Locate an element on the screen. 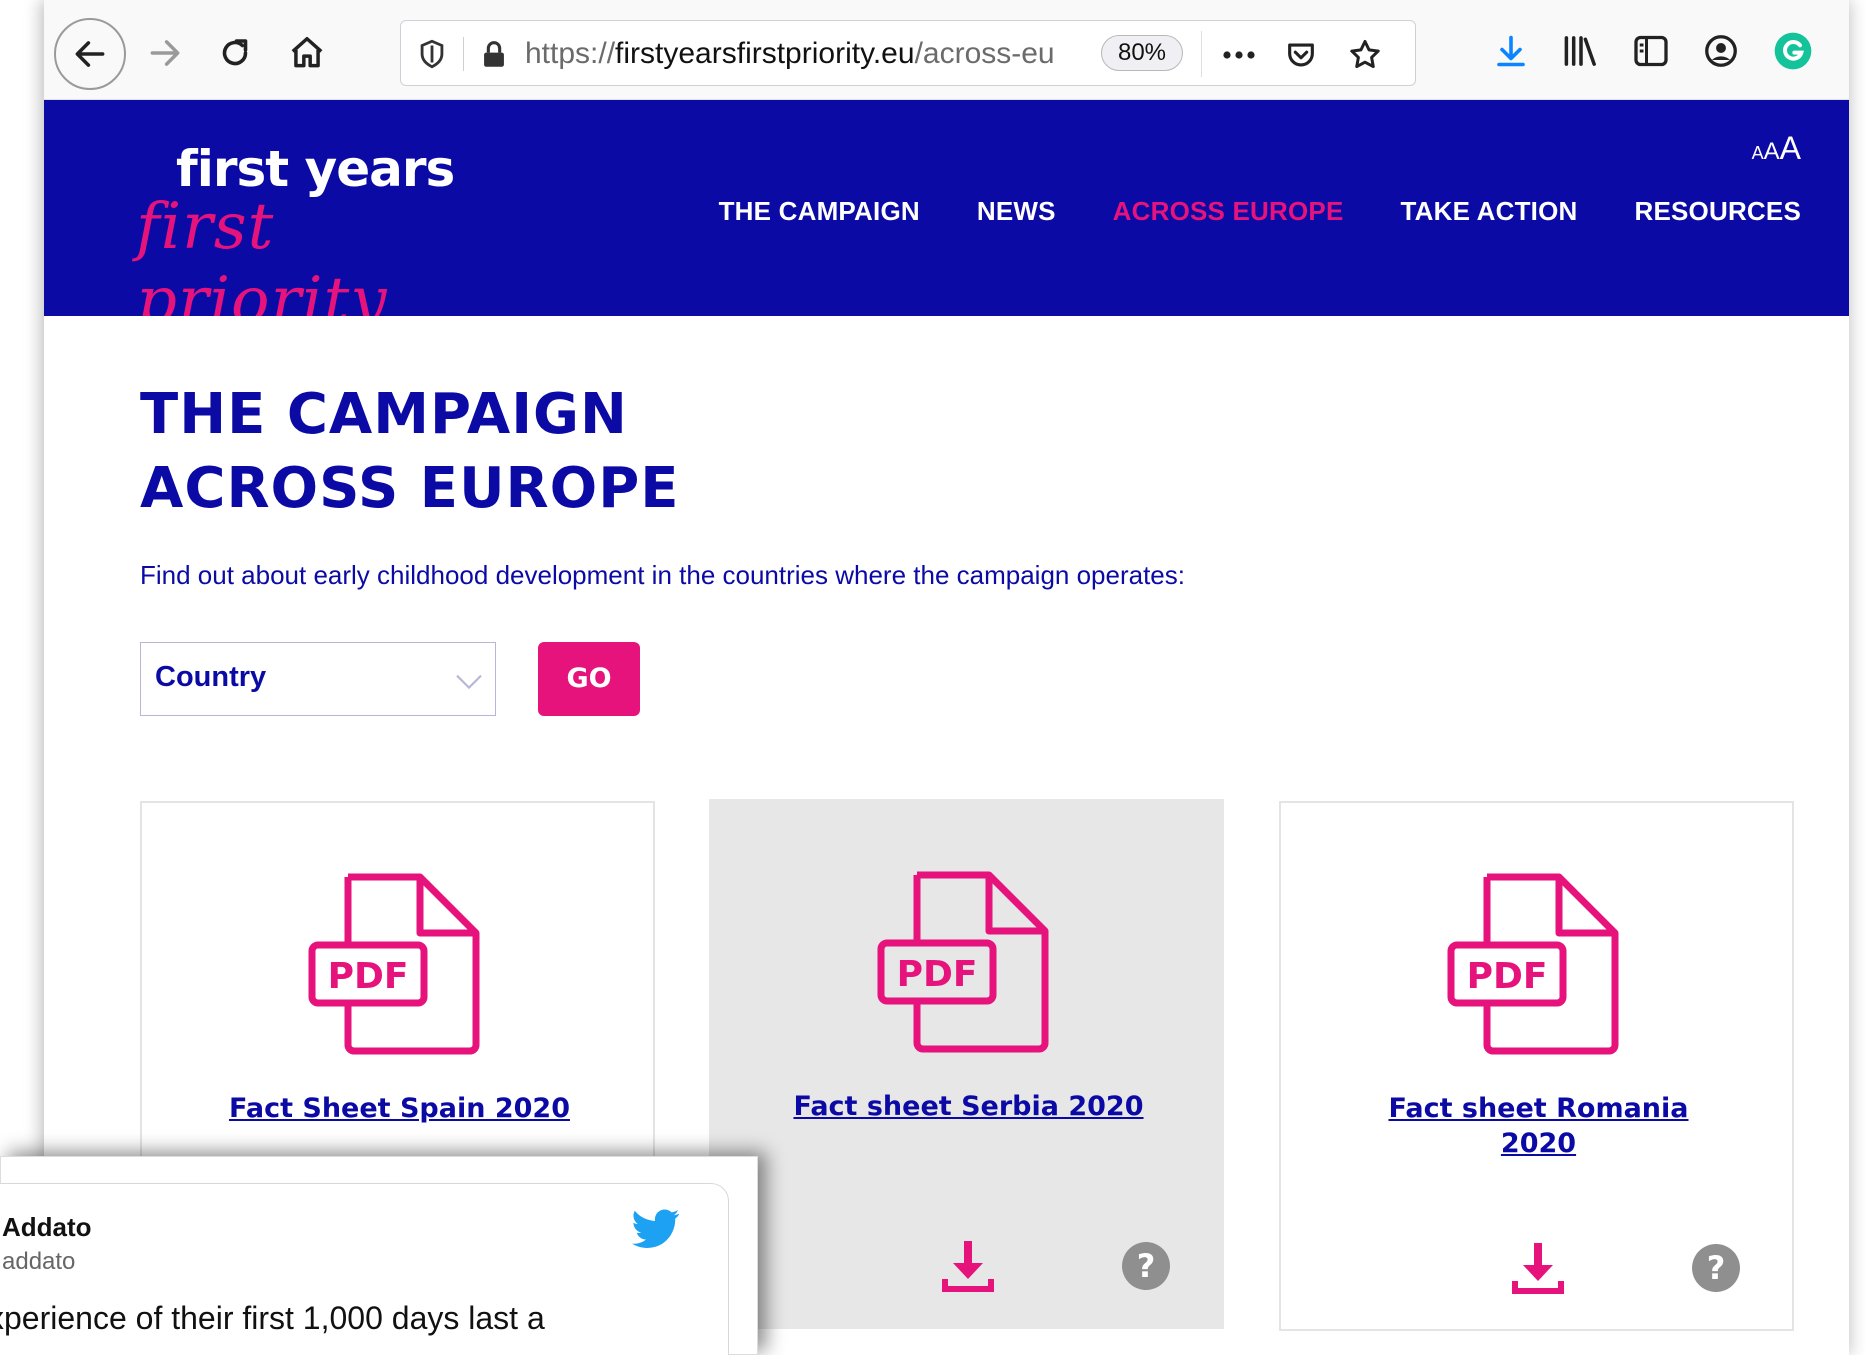  fact-sheet-link: Fact sheet Serbia 2020 is located at coordinates (968, 1106).